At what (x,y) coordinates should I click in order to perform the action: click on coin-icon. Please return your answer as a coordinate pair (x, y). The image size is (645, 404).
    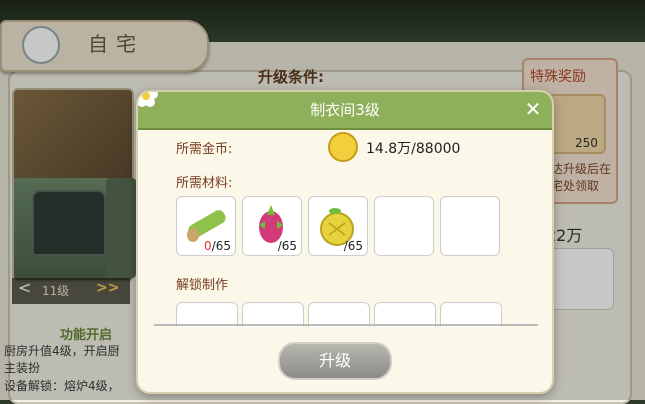
    Looking at the image, I should click on (343, 147).